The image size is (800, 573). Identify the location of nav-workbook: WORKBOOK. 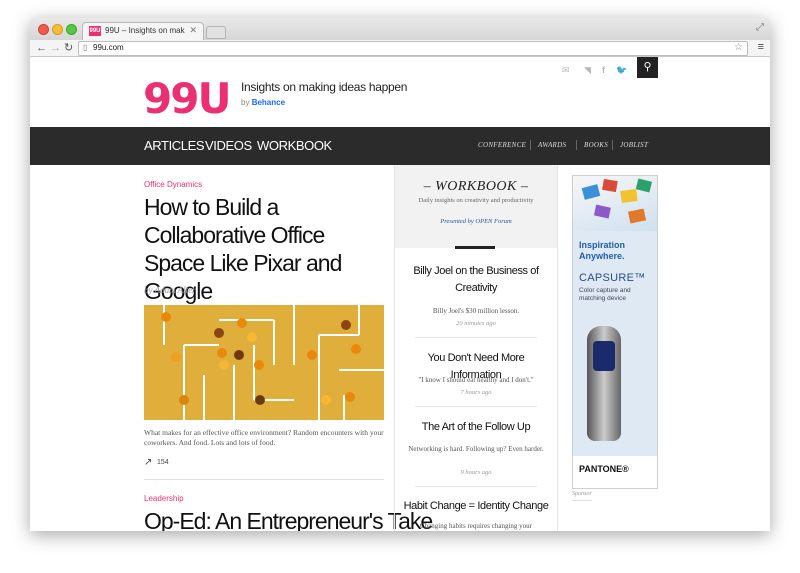
(294, 145).